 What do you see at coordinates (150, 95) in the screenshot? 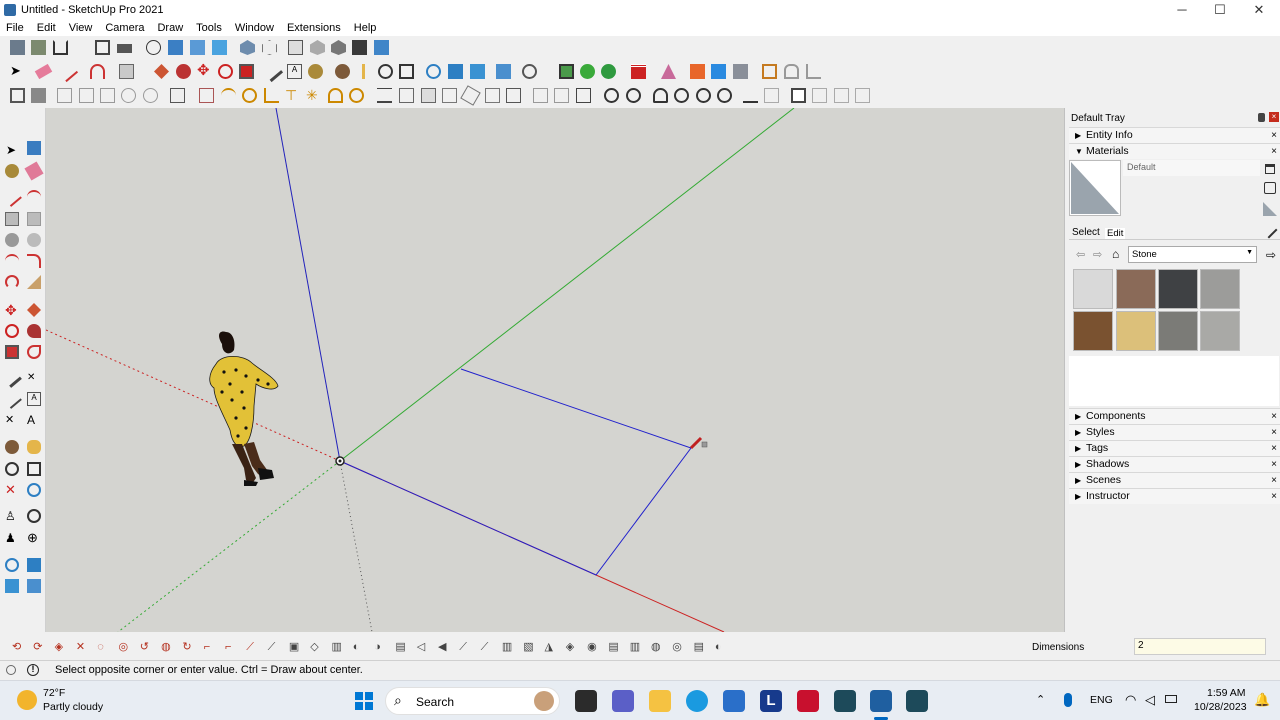
I see `look-around-icon` at bounding box center [150, 95].